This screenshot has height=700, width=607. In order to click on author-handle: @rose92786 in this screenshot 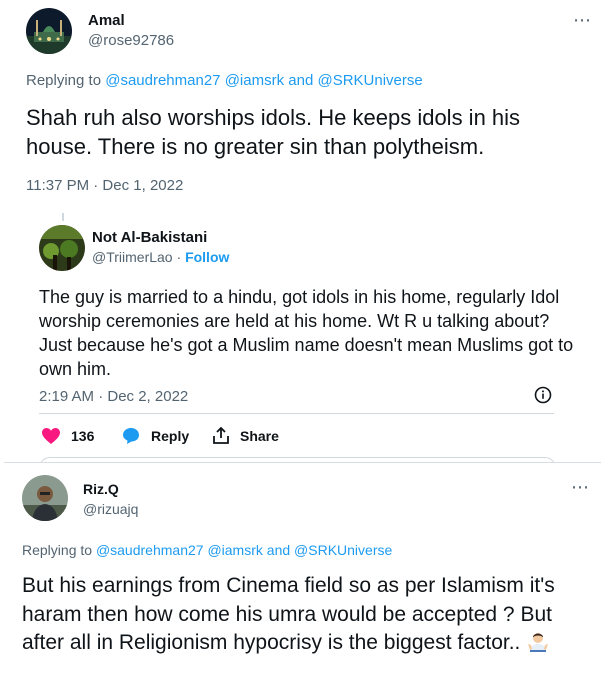, I will do `click(131, 40)`.